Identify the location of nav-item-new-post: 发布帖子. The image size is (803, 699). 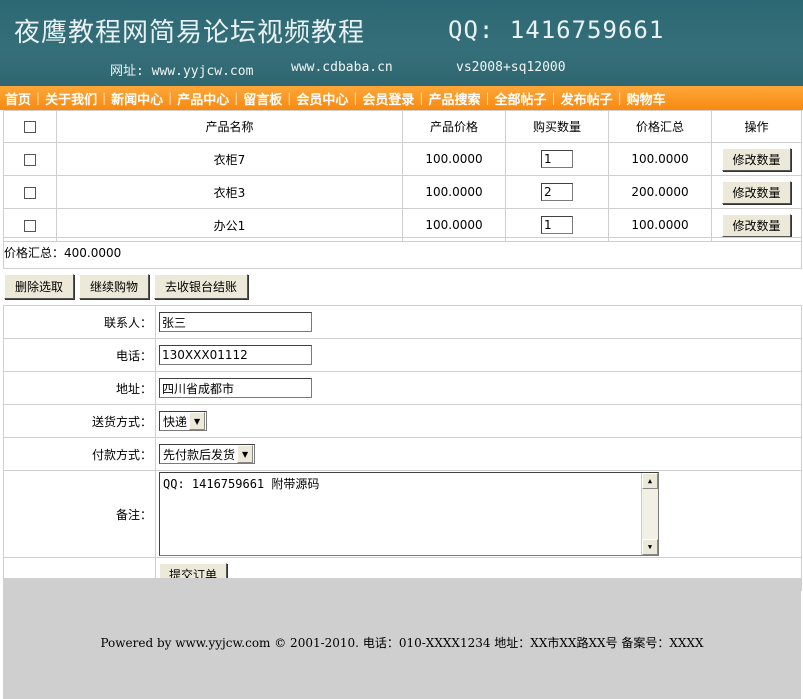
(587, 98).